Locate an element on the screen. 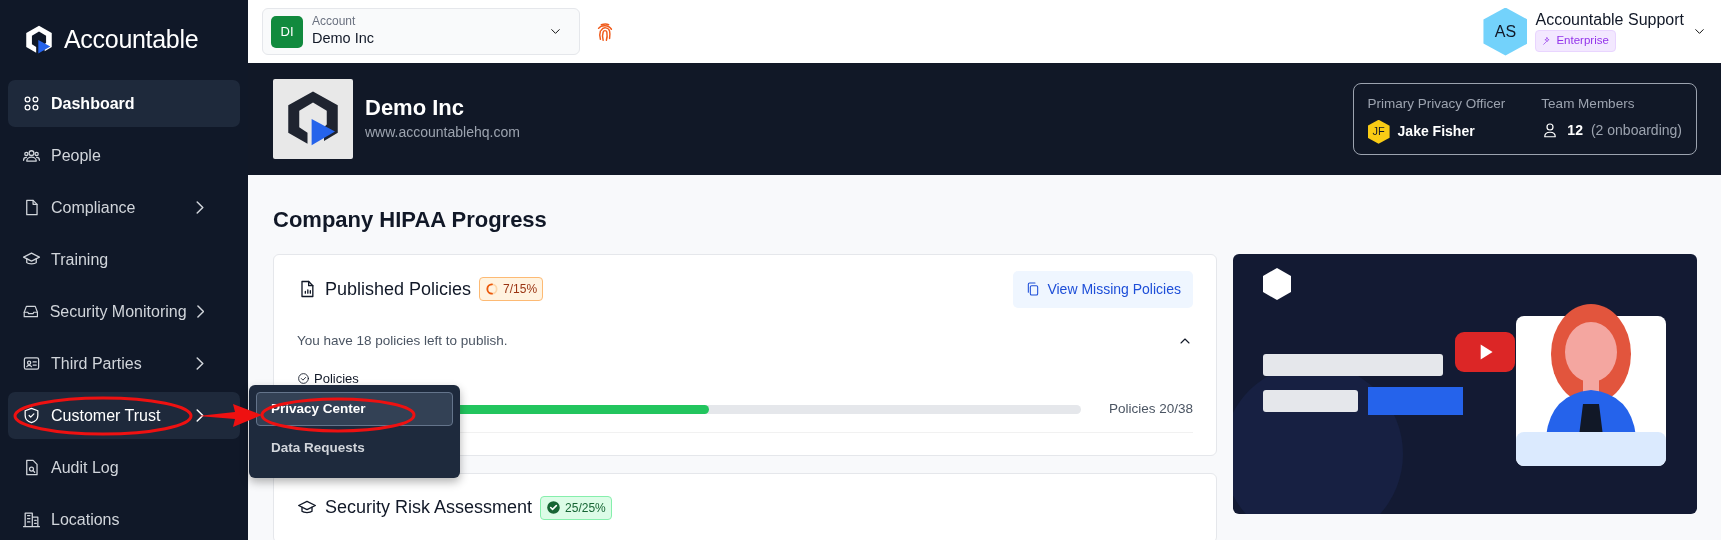  sidebar-item: People is located at coordinates (124, 155).